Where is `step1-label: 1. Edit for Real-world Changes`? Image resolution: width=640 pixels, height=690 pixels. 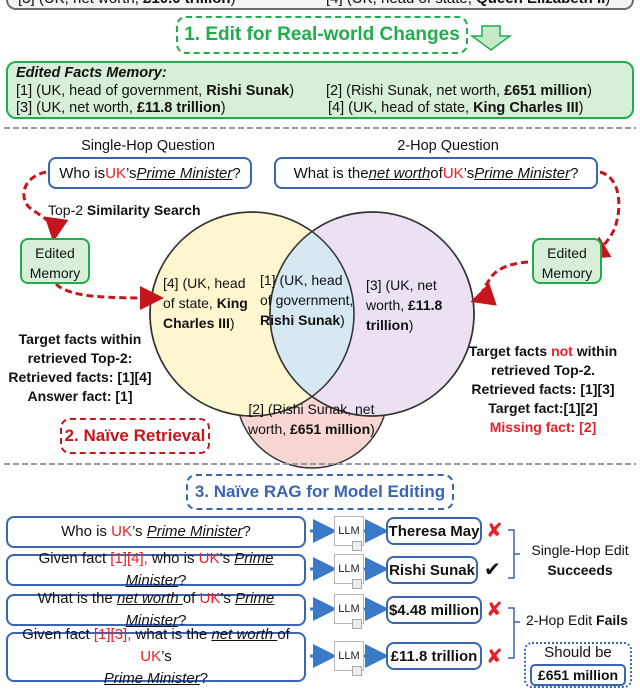
step1-label: 1. Edit for Real-world Changes is located at coordinates (322, 35).